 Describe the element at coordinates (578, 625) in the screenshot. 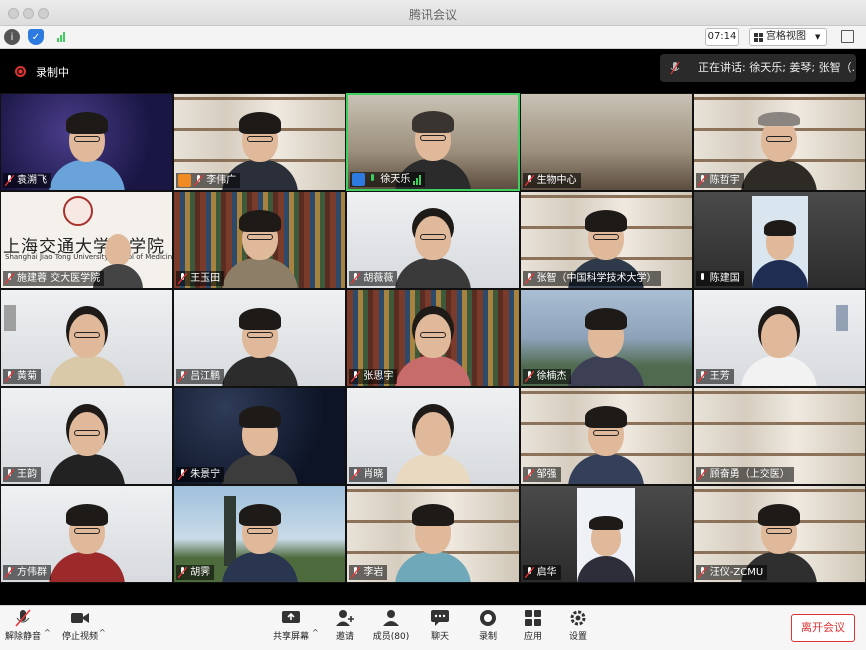

I see `settings-button: 设置` at that location.